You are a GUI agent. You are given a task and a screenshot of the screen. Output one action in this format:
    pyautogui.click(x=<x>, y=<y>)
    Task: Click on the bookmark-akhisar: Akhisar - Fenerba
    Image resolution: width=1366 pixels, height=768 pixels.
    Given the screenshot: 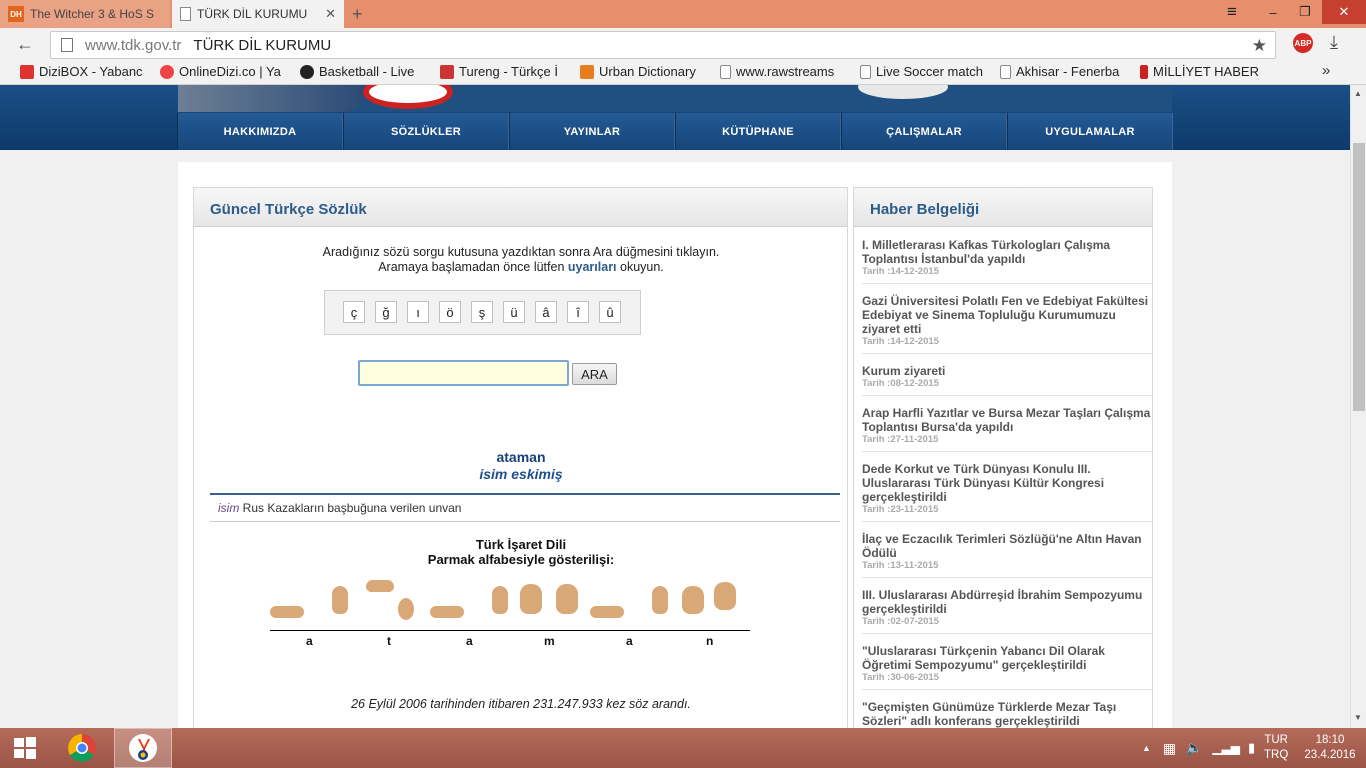 What is the action you would take?
    pyautogui.click(x=1059, y=71)
    